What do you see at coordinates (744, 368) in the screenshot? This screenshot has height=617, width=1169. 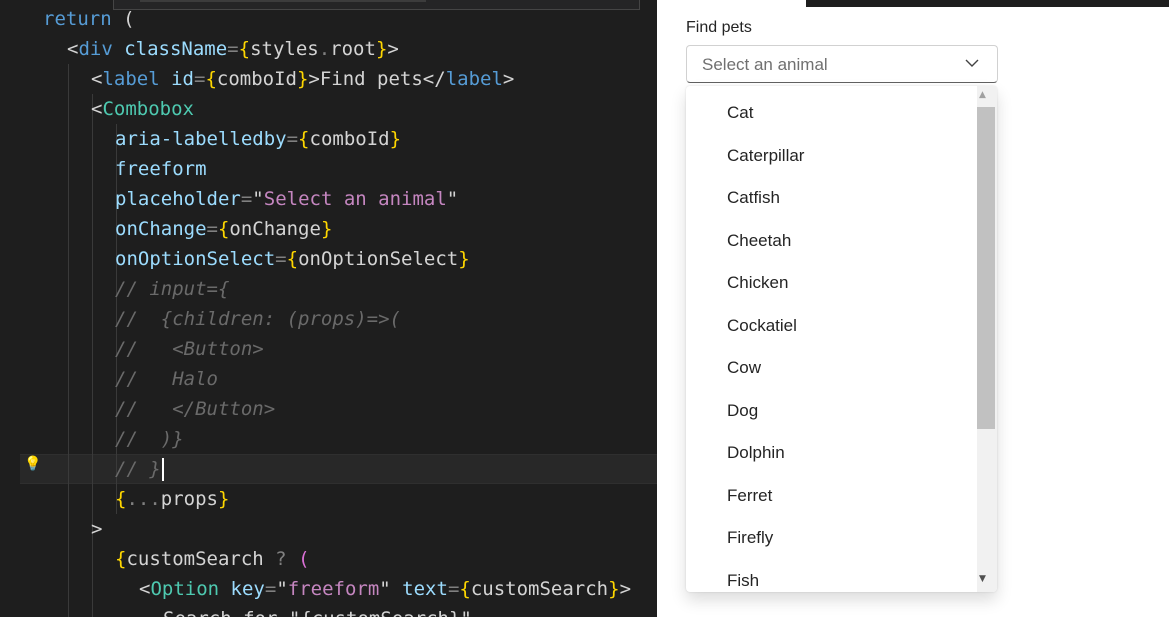 I see `option-item: Cow` at bounding box center [744, 368].